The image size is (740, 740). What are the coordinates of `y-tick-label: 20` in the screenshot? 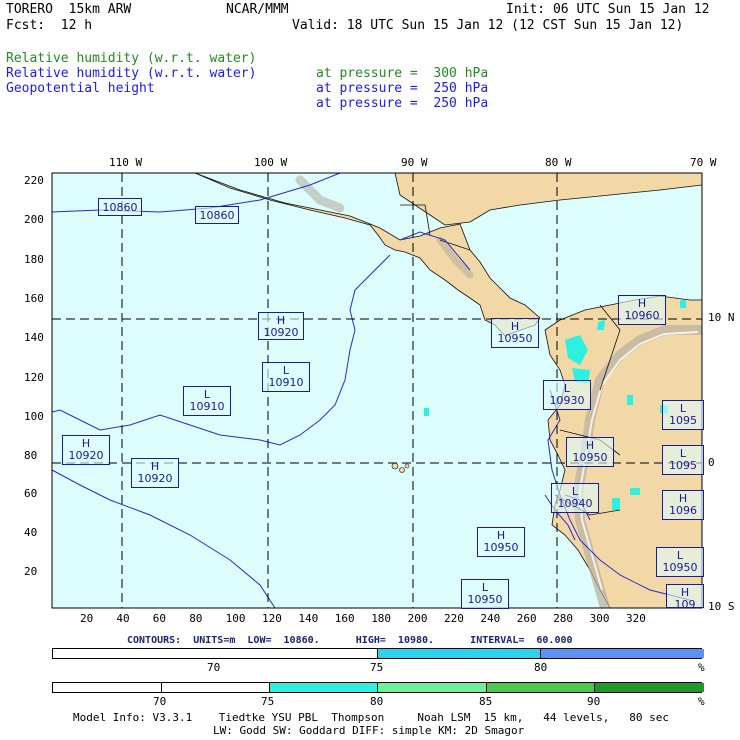 It's located at (31, 571).